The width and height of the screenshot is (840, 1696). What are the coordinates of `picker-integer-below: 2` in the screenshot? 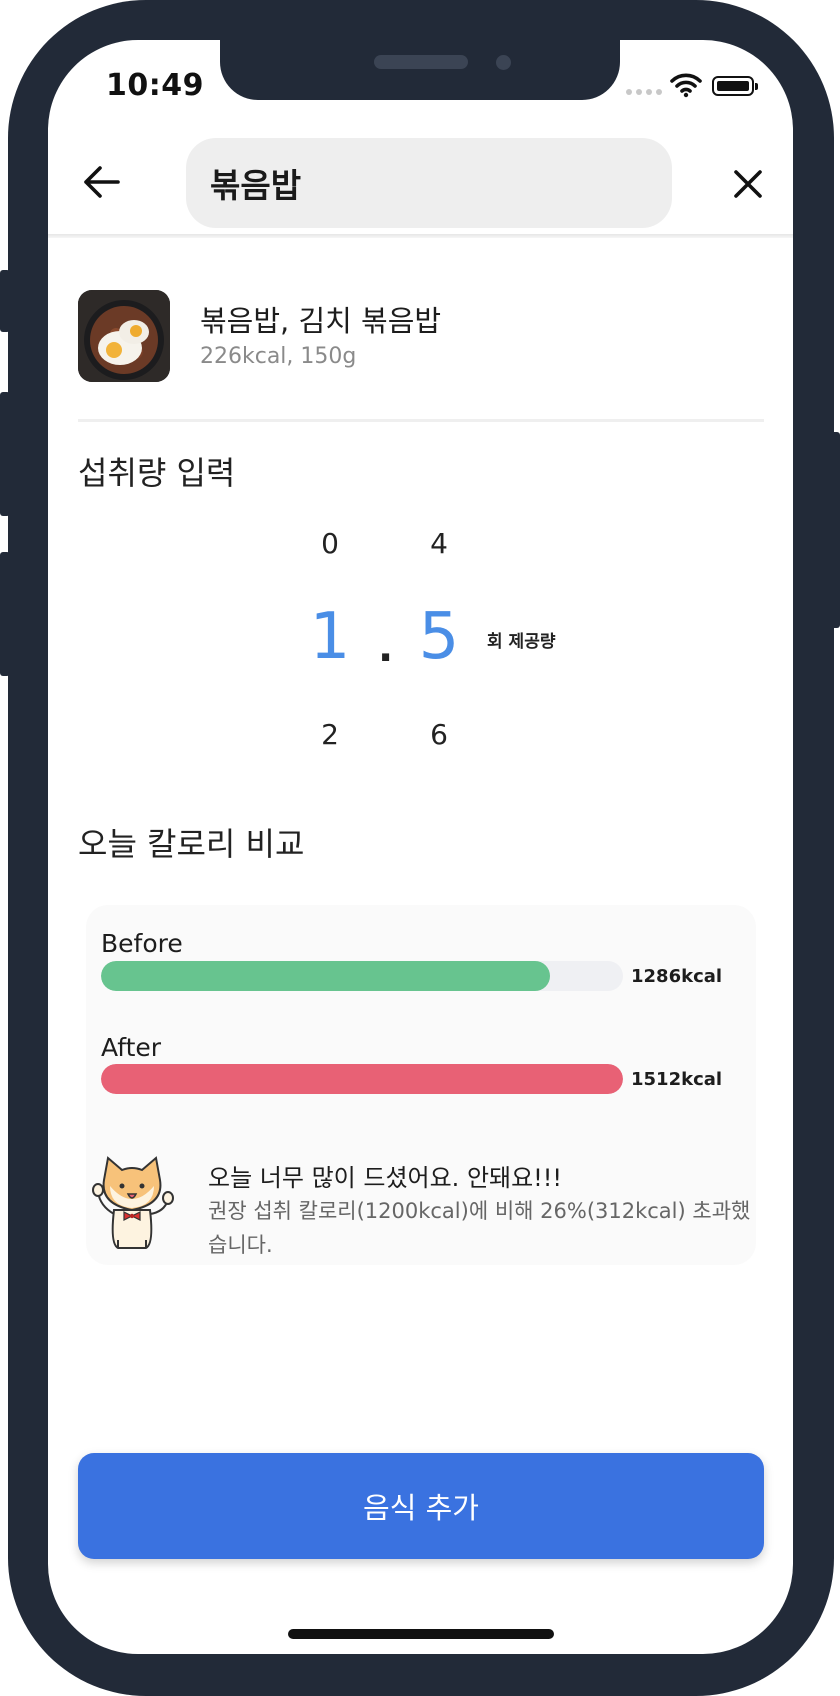 It's located at (330, 734).